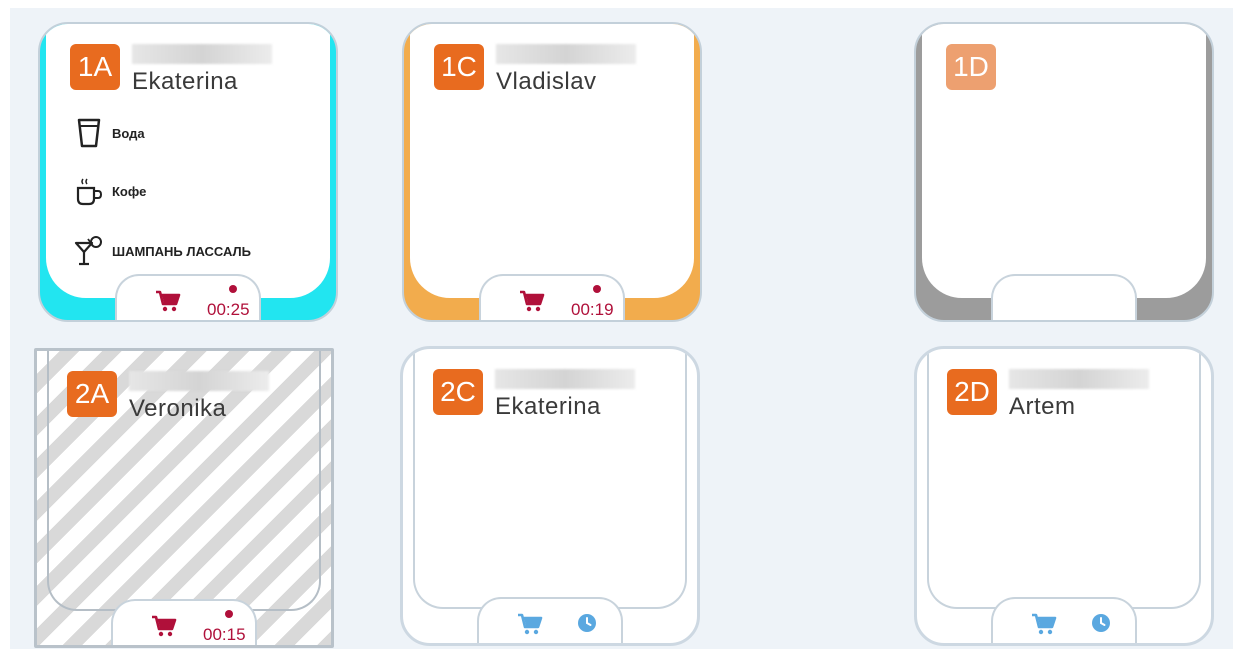 The width and height of the screenshot is (1243, 655). Describe the element at coordinates (188, 297) in the screenshot. I see `seat-status-tab: 00:25` at that location.